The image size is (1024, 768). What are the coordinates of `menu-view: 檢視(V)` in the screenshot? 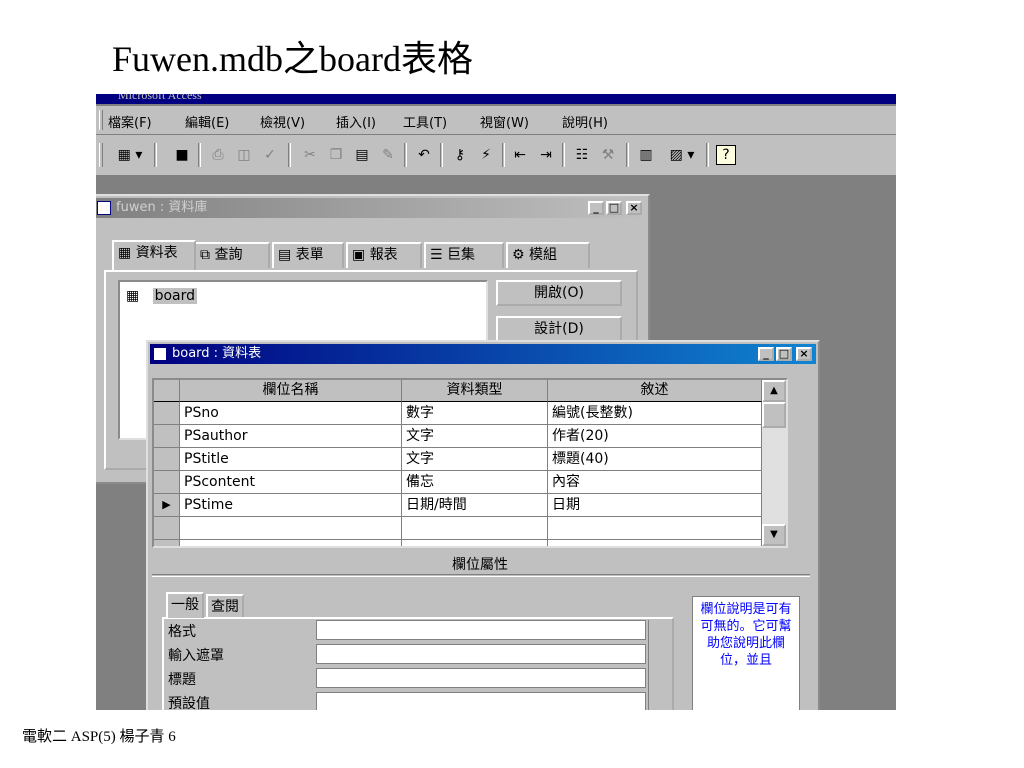 It's located at (282, 121).